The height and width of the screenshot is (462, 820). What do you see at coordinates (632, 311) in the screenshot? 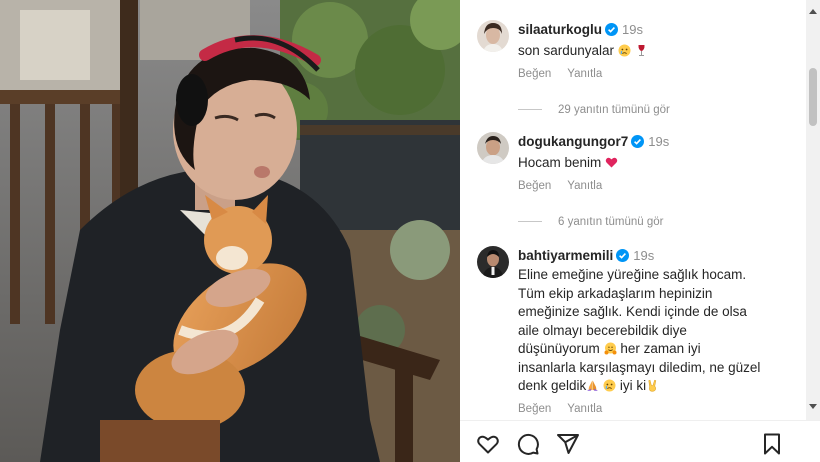
I see `comment-text-line: emeğinize sağlık. Kendi içinde de olsa` at bounding box center [632, 311].